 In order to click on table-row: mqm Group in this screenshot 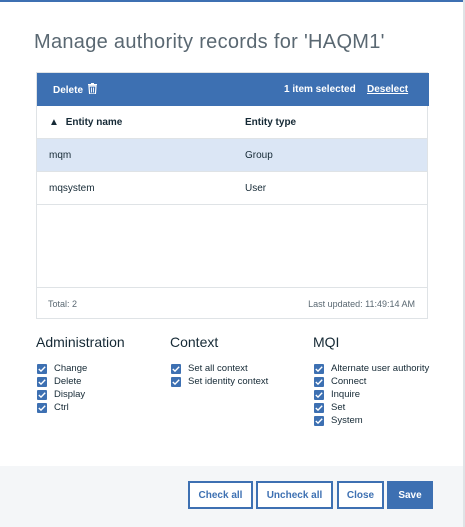, I will do `click(232, 155)`.